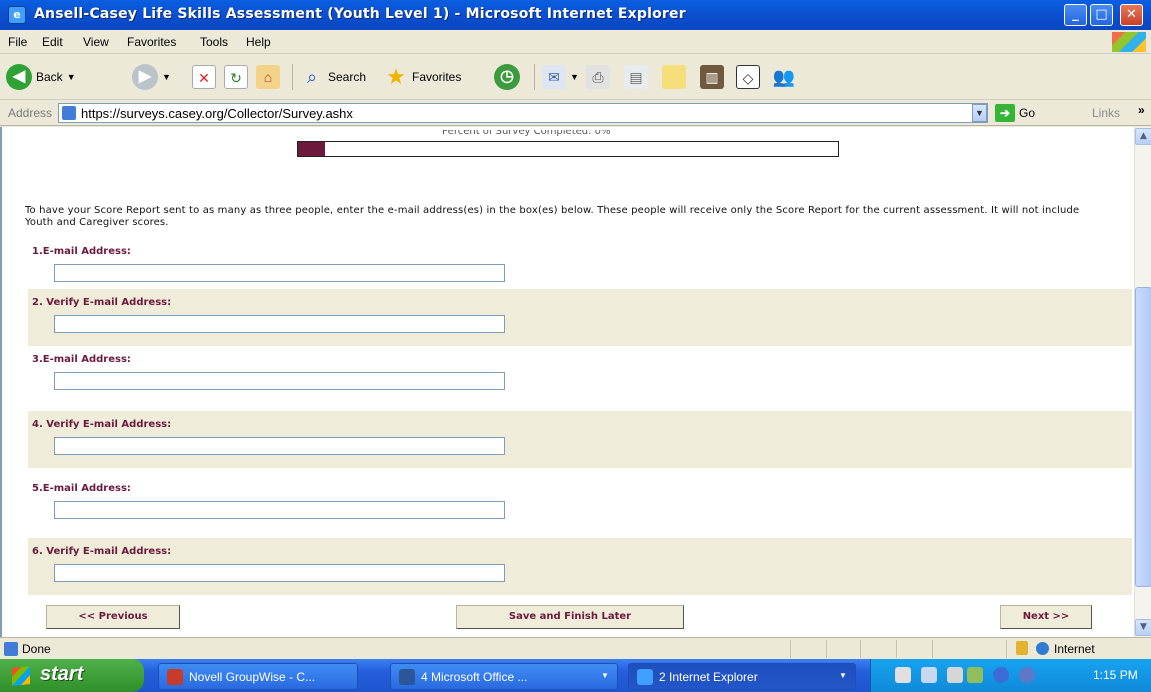 This screenshot has width=1151, height=692. Describe the element at coordinates (903, 675) in the screenshot. I see `pen-tray-icon` at that location.